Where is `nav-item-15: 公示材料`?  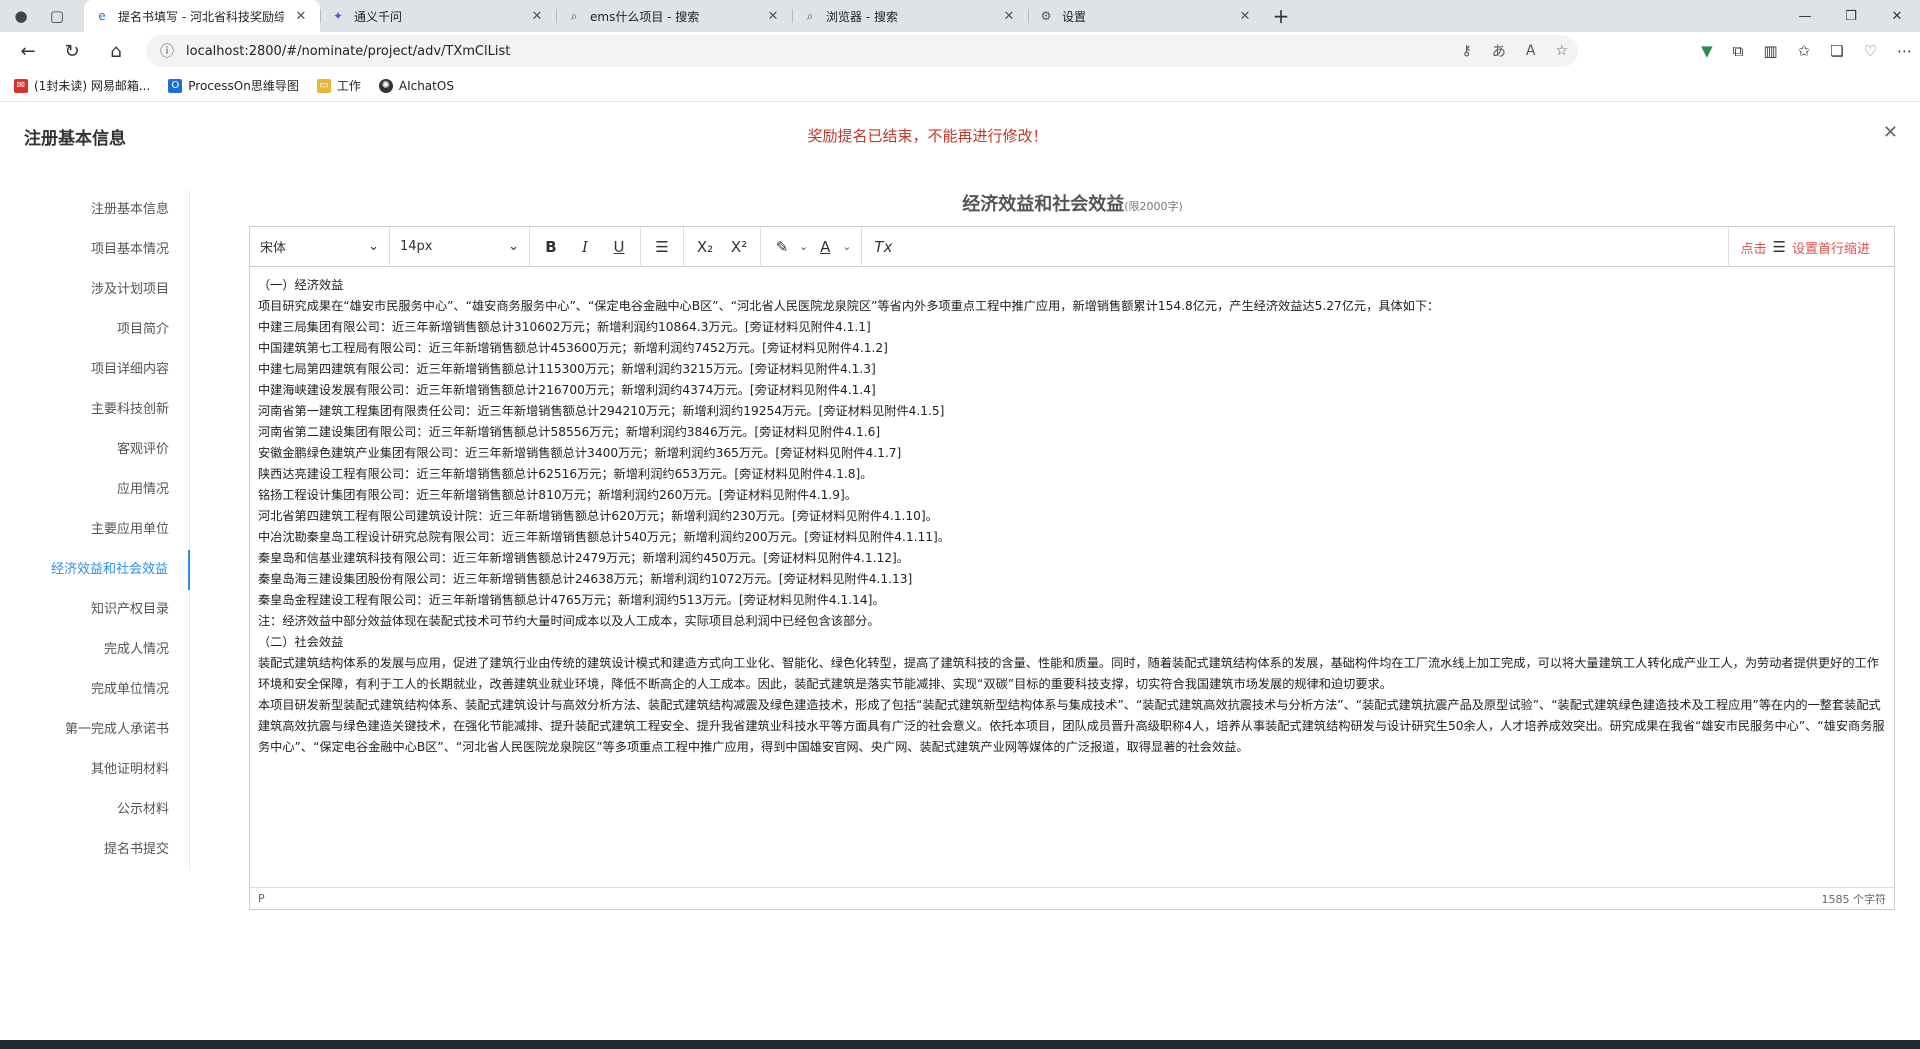
nav-item-15: 公示材料 is located at coordinates (94, 810).